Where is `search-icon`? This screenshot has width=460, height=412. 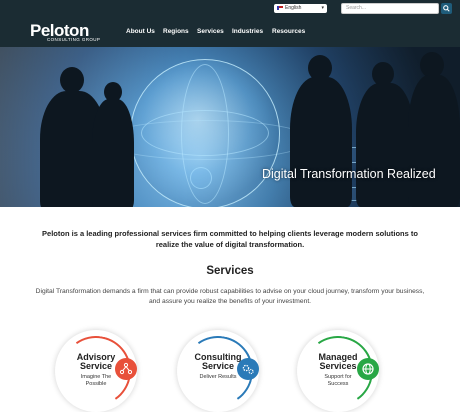
search-icon is located at coordinates (446, 8).